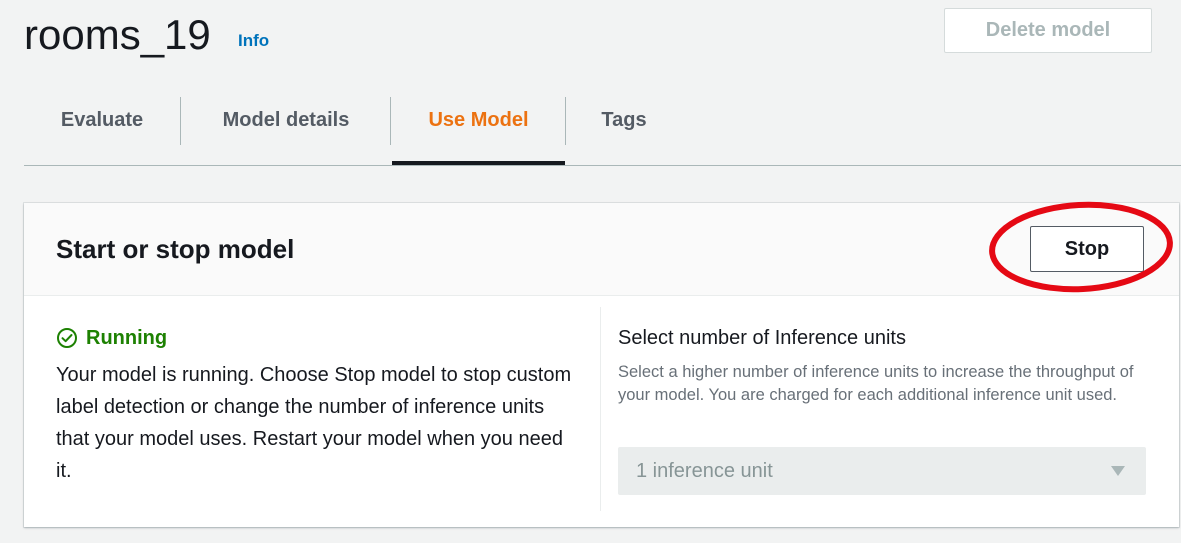  Describe the element at coordinates (600, 409) in the screenshot. I see `column-divider` at that location.